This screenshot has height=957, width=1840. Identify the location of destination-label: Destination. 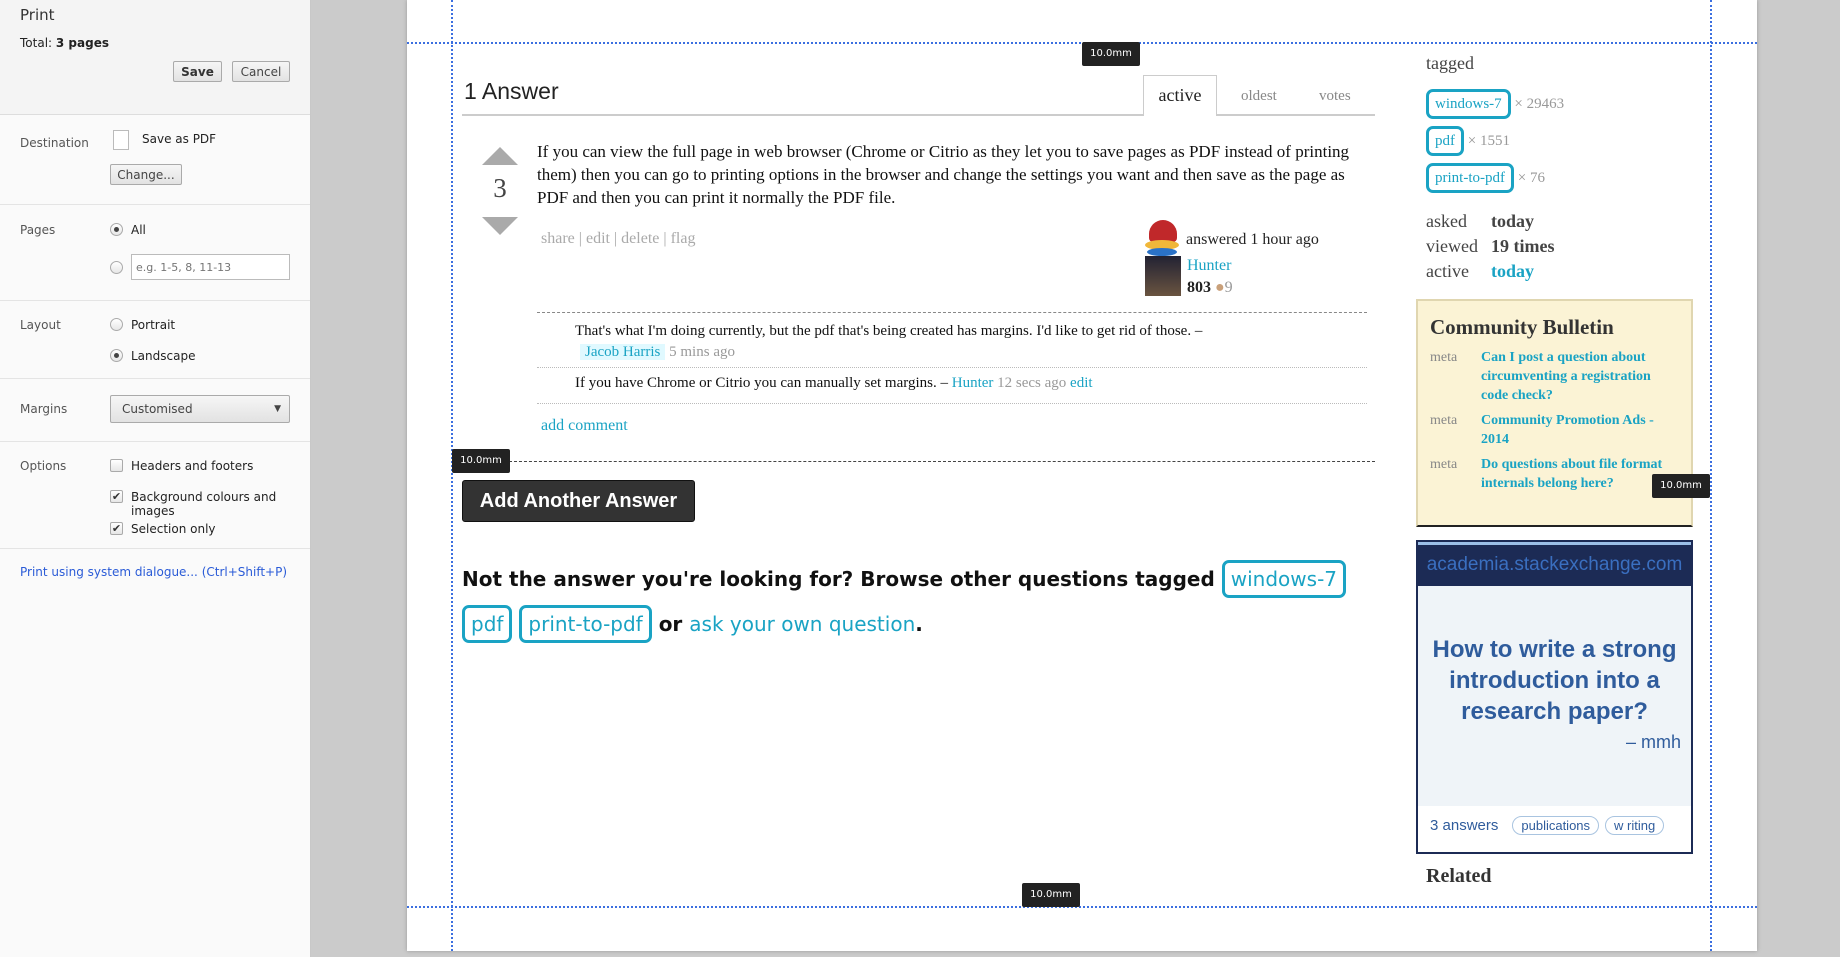
(54, 143).